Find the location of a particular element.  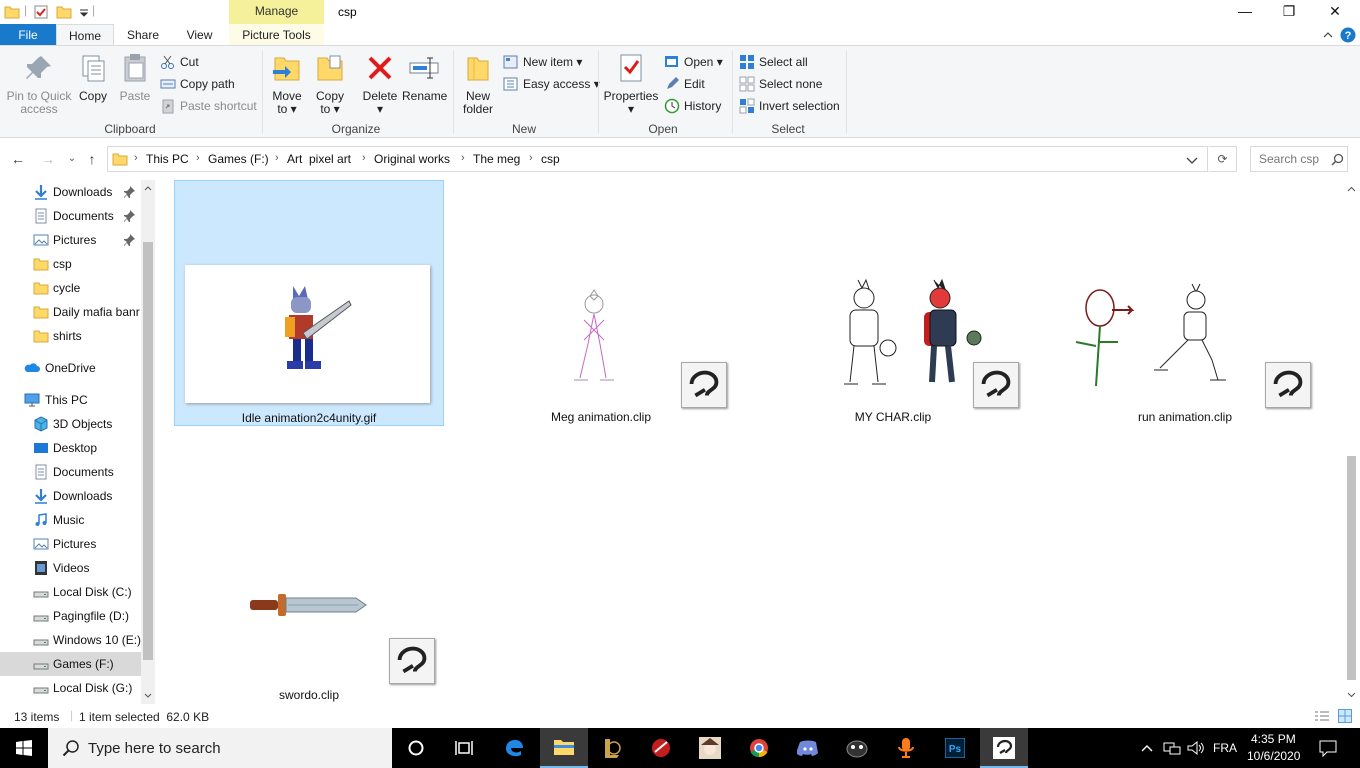

breadcrumb-the-meg: The meg is located at coordinates (496, 159).